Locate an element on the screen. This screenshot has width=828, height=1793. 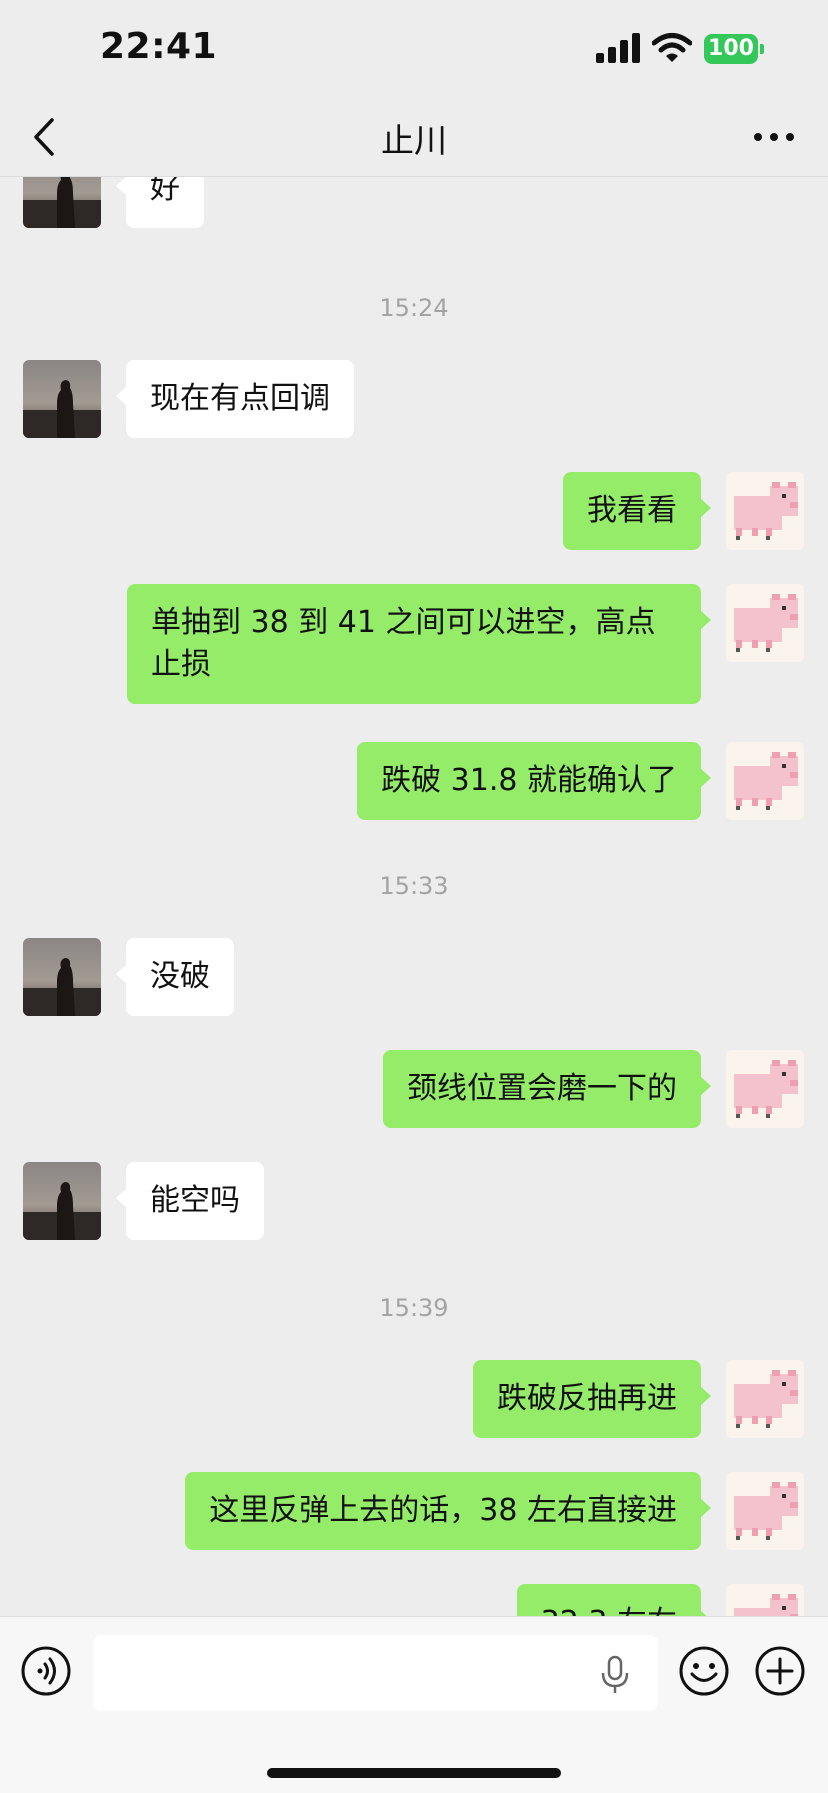
message-input is located at coordinates (375, 1673).